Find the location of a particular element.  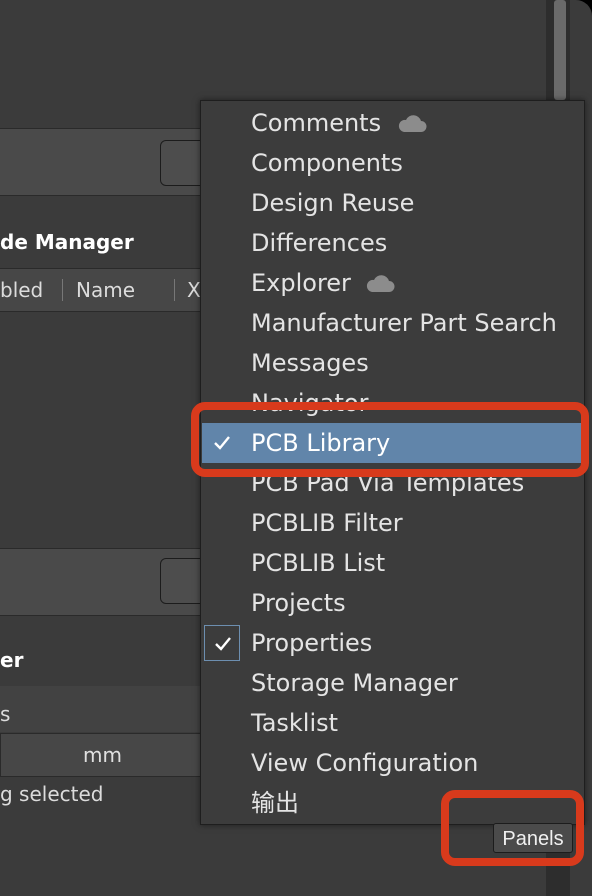

unit-field: mm is located at coordinates (103, 755).